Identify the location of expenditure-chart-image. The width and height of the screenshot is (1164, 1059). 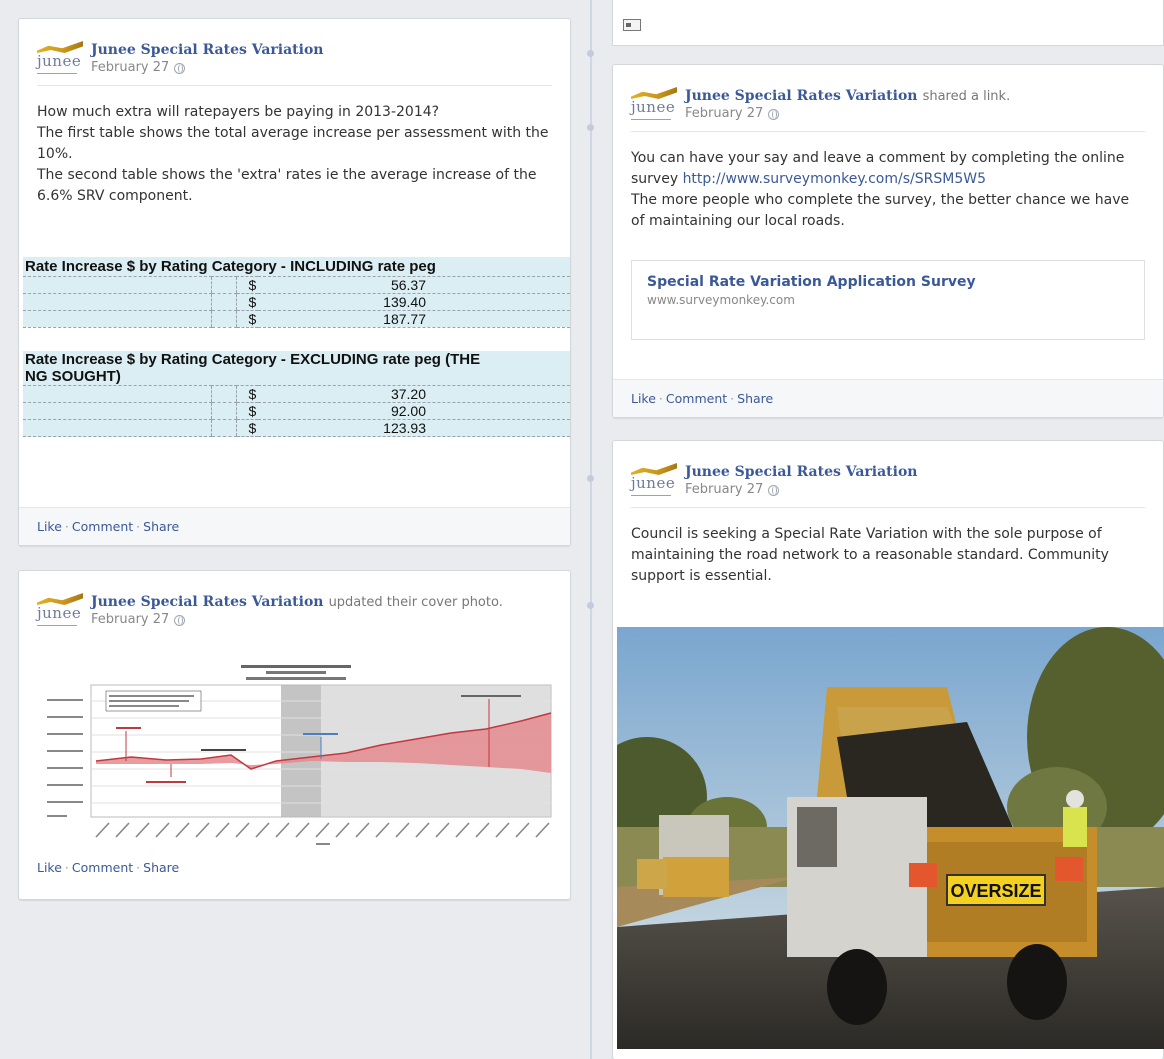
(301, 761).